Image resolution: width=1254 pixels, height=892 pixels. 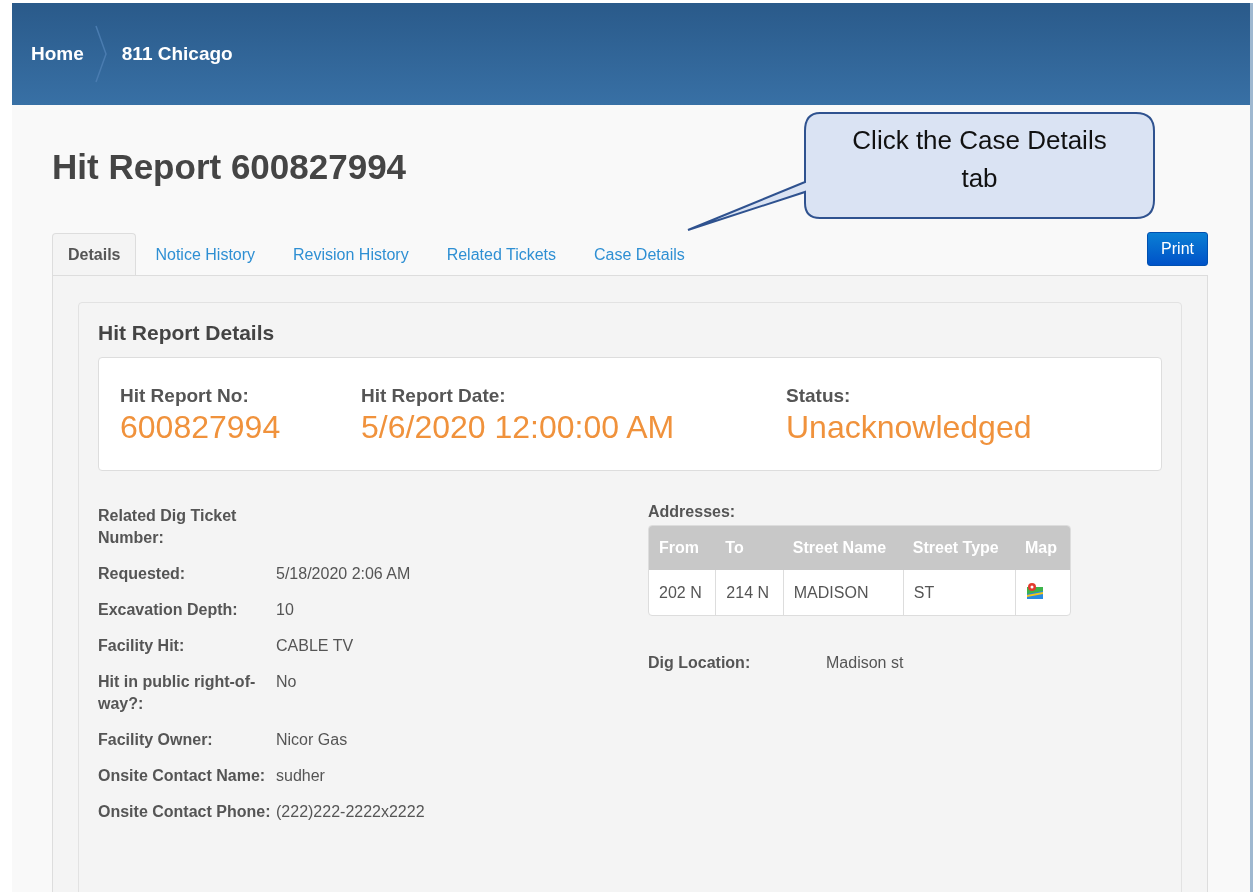 I want to click on table-cell: 214 N, so click(x=749, y=592).